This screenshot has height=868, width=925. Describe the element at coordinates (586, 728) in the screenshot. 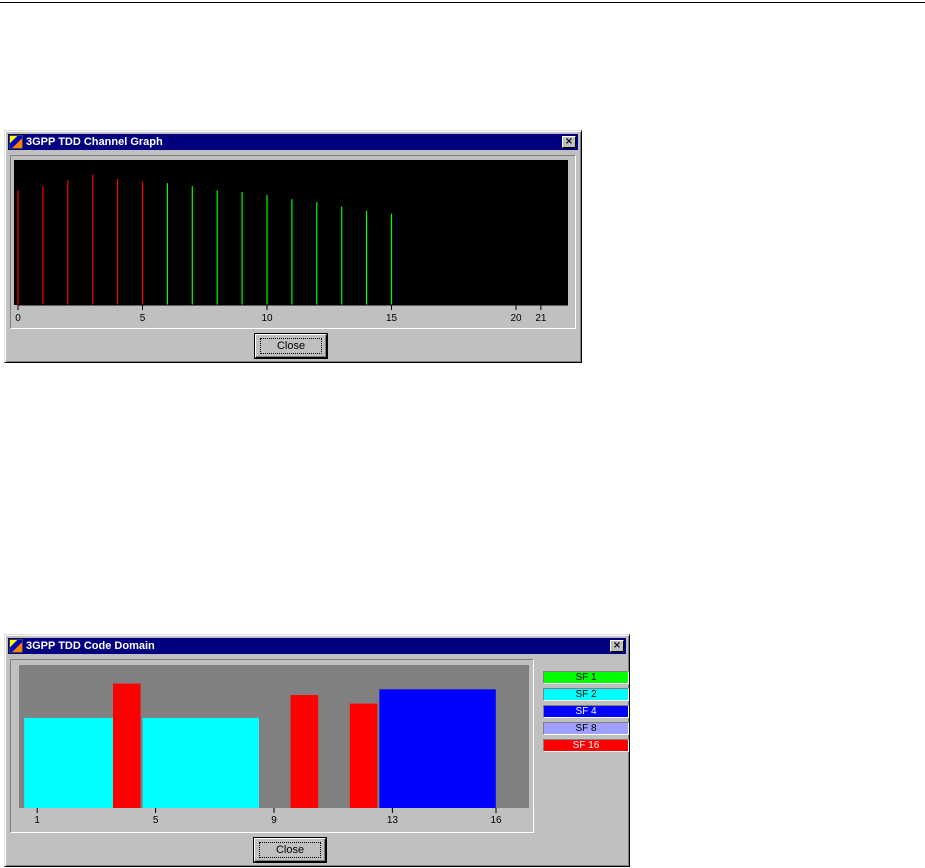

I see `legend-item-sf-8: SF 8` at that location.